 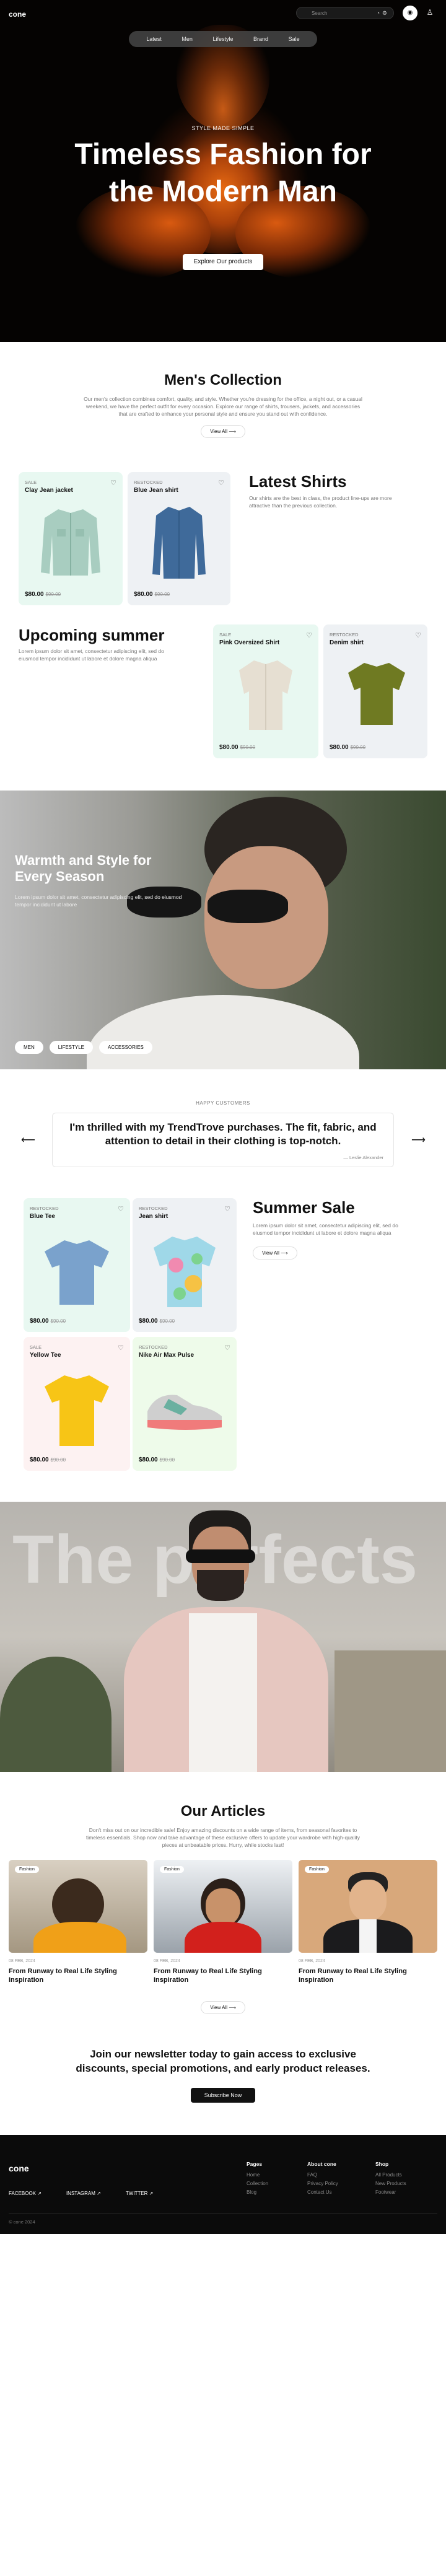 I want to click on footer-link: Footwear, so click(x=390, y=2192).